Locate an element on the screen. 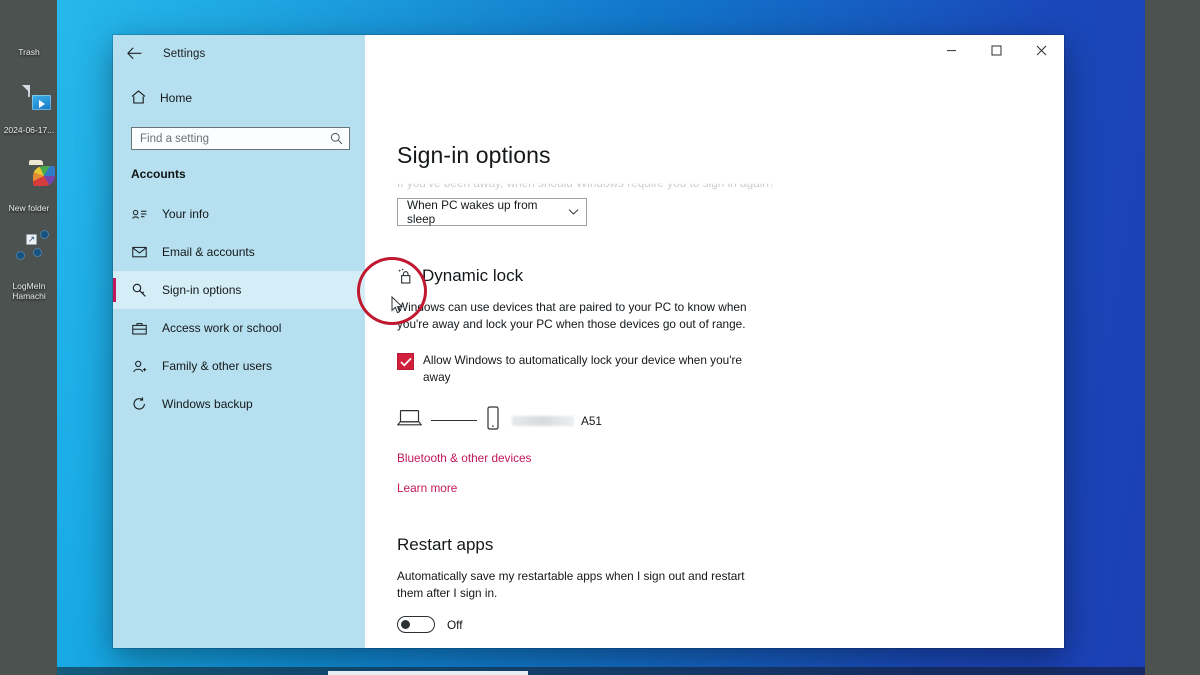 The width and height of the screenshot is (1200, 675). sidebar-item-family-other-users: Family & other users is located at coordinates (239, 366).